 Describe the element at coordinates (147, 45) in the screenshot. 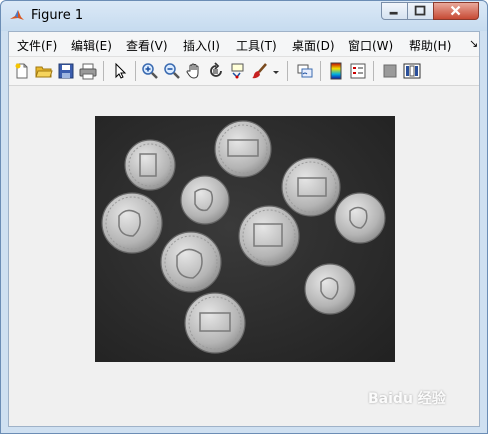

I see `menu-view: 查看(V)` at that location.